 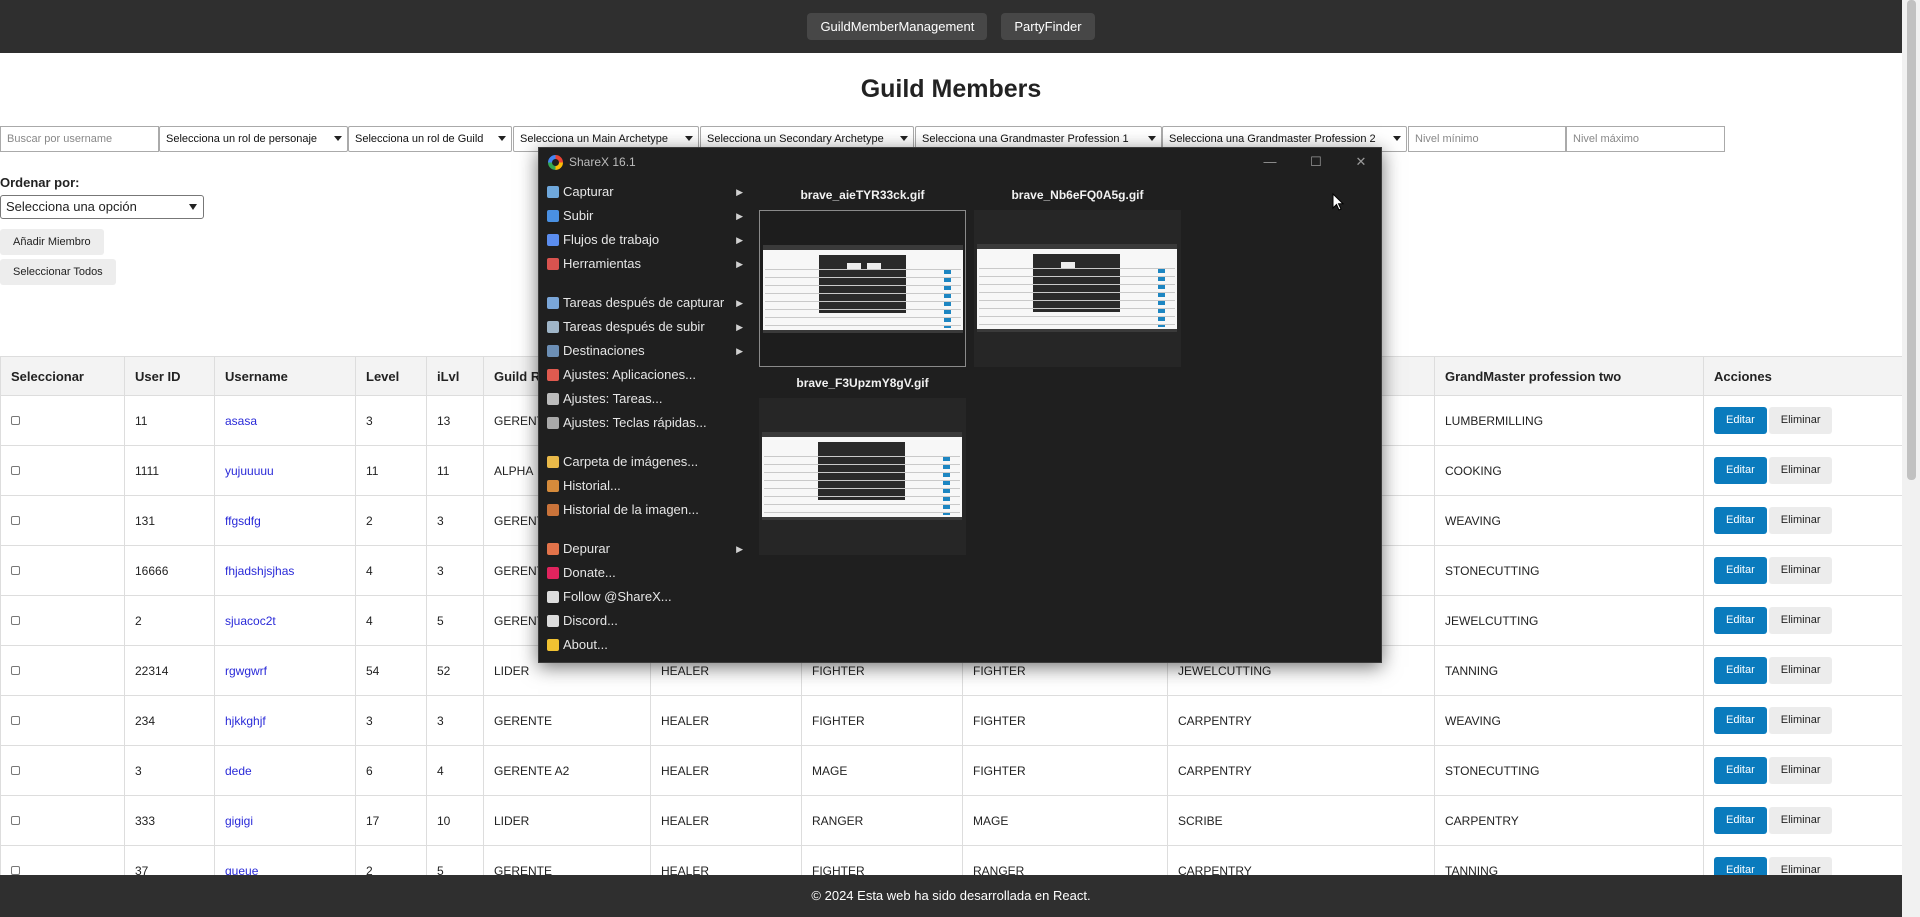 What do you see at coordinates (1270, 162) in the screenshot?
I see `minimize-icon: —` at bounding box center [1270, 162].